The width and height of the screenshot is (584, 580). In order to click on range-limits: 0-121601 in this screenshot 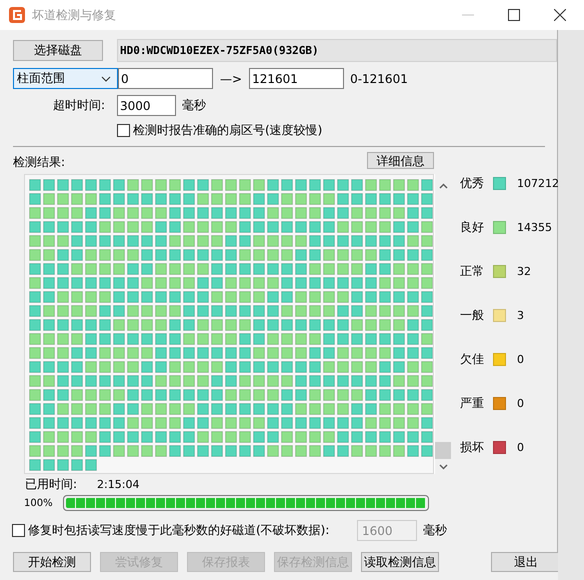, I will do `click(379, 79)`.